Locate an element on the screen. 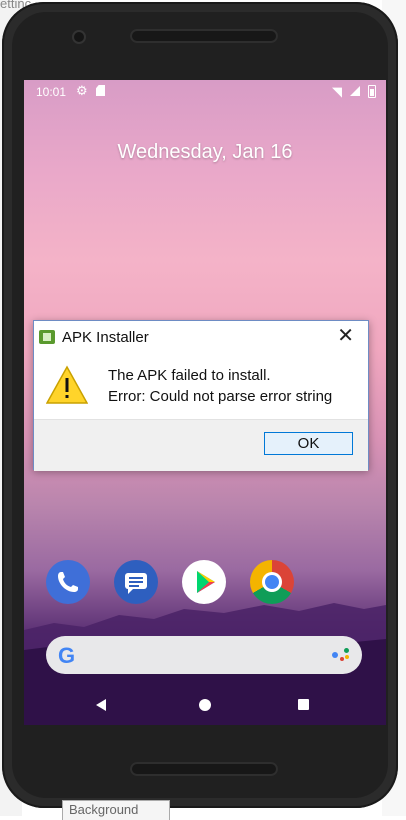 This screenshot has width=406, height=820. sd-card-icon is located at coordinates (100, 90).